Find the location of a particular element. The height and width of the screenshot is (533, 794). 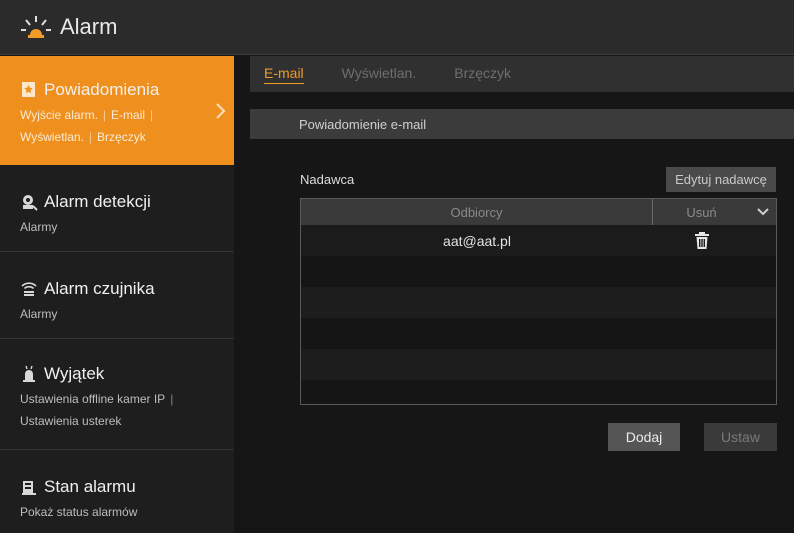

dropdown-toggle is located at coordinates (763, 212).